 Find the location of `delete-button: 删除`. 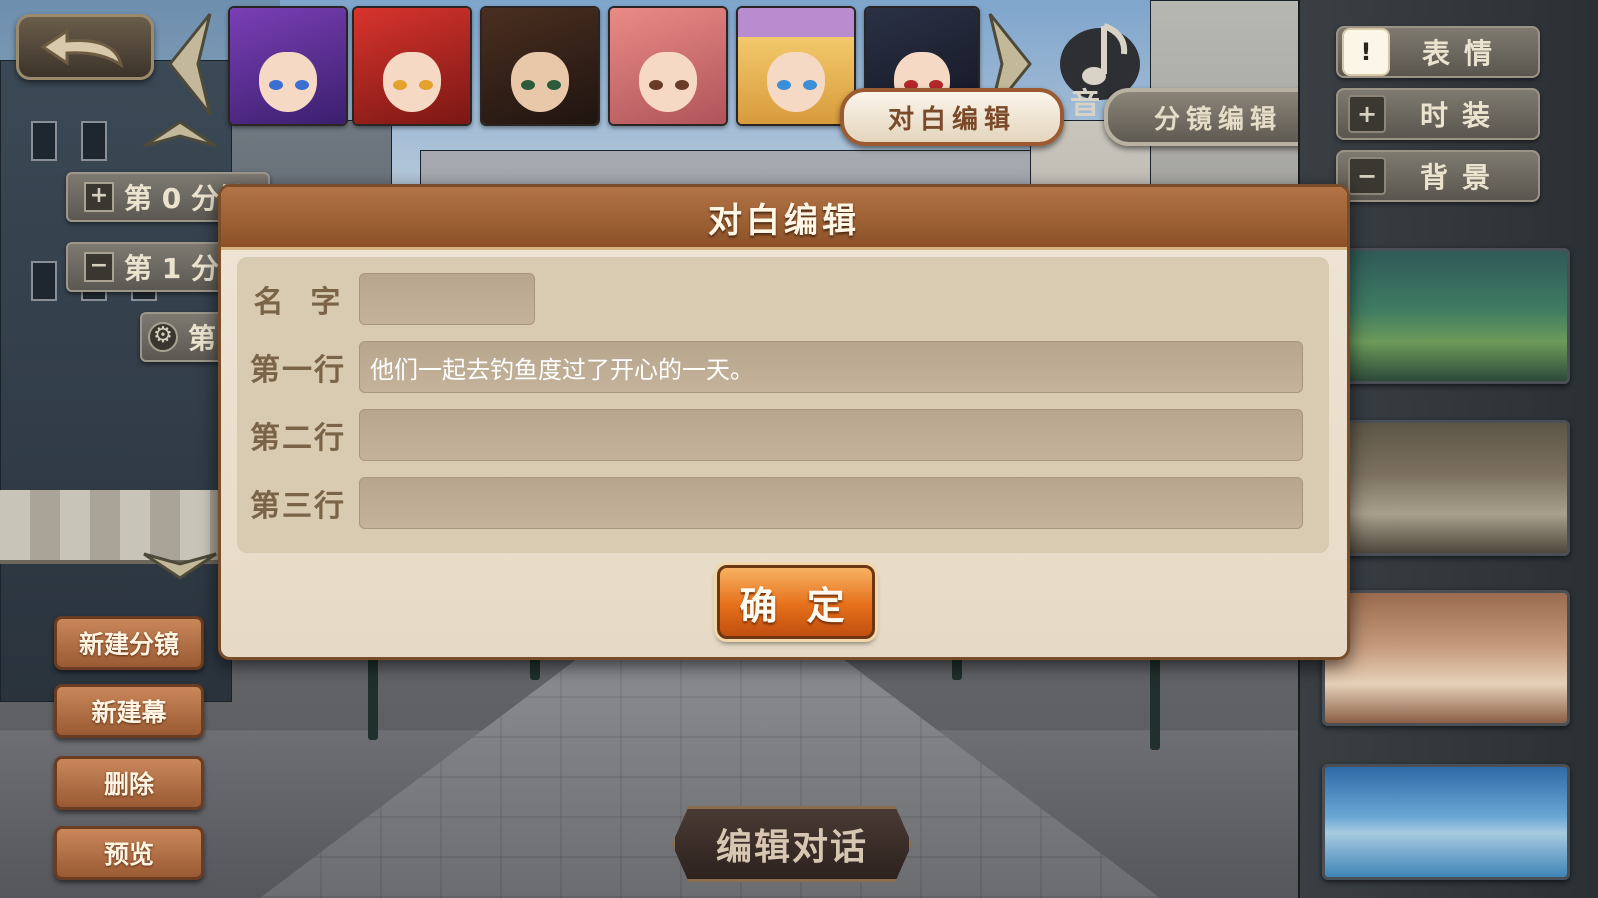

delete-button: 删除 is located at coordinates (129, 783).